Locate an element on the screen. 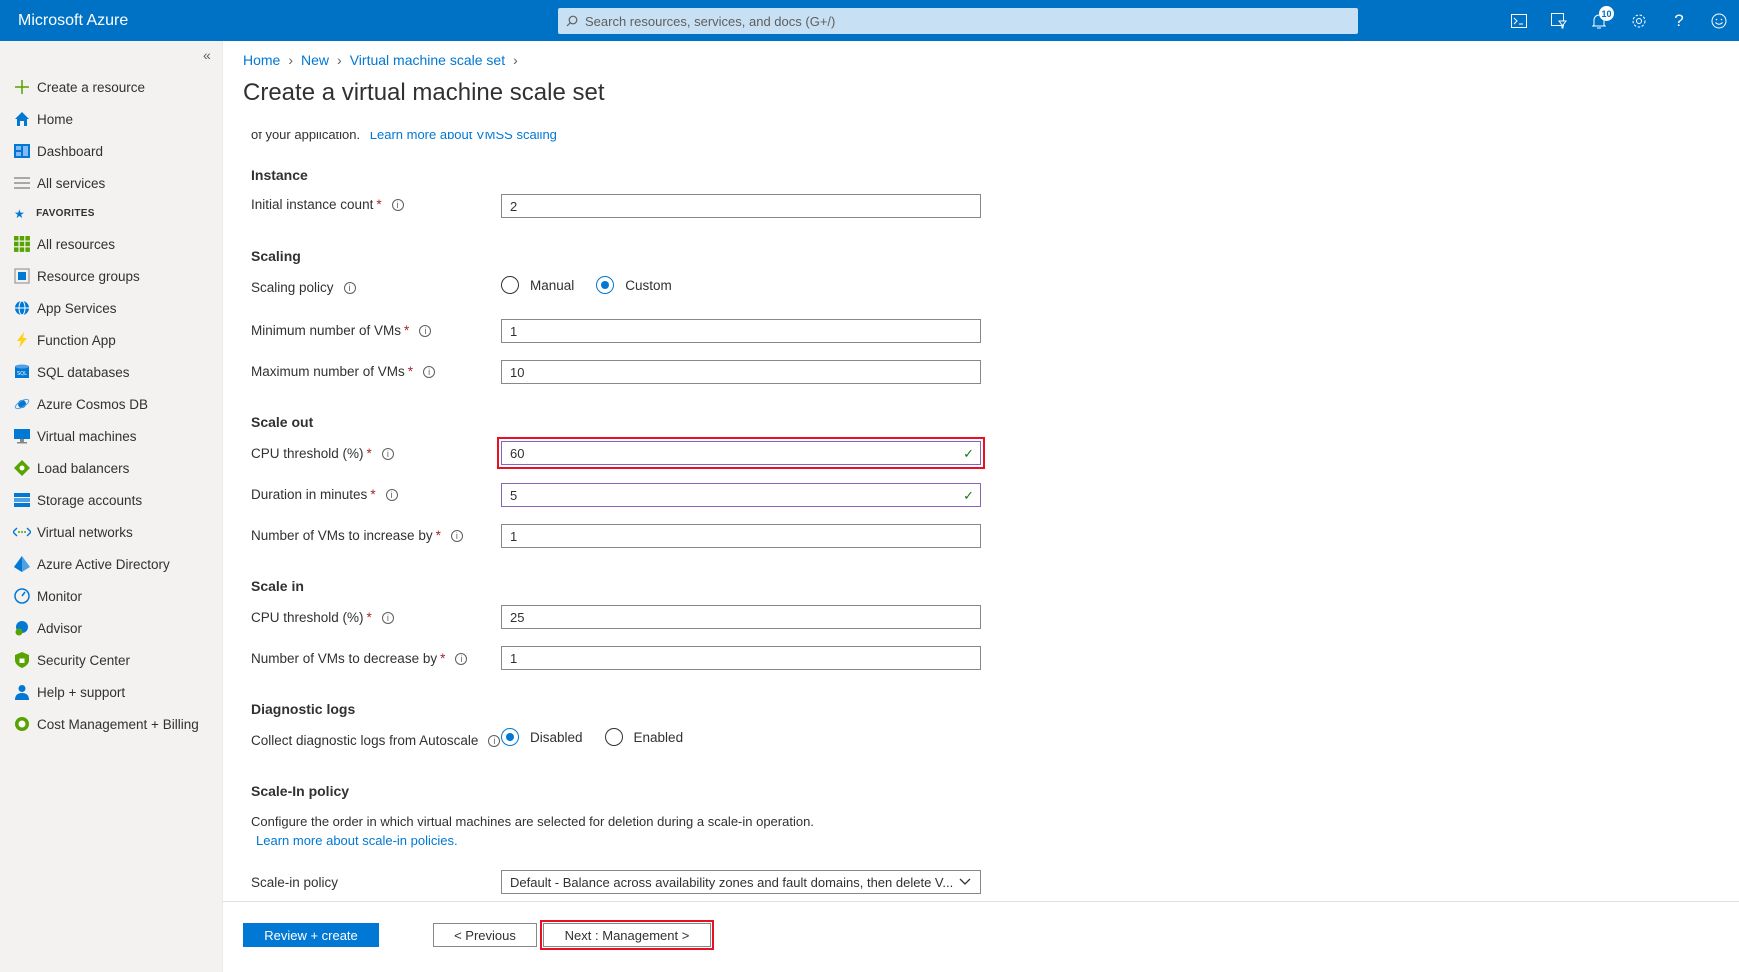 This screenshot has height=972, width=1739. sidebar-item-cosmos-db: Azure Cosmos DB is located at coordinates (111, 404).